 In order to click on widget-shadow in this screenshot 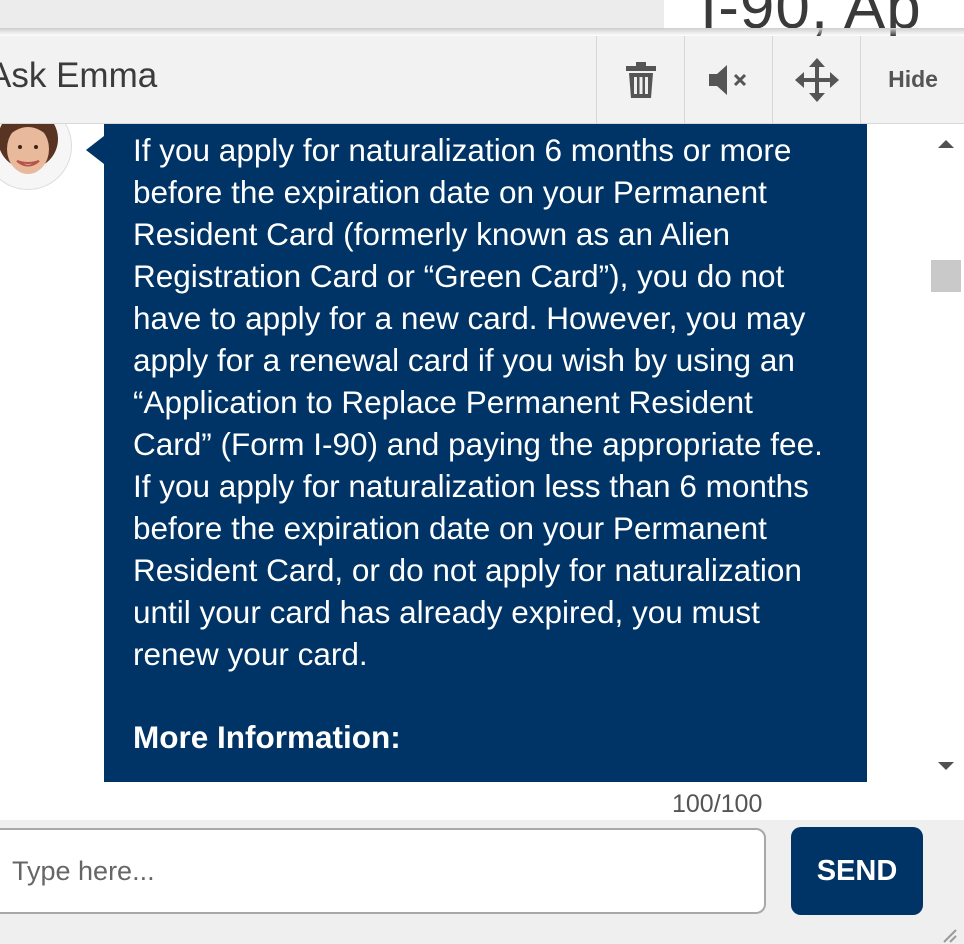, I will do `click(482, 32)`.